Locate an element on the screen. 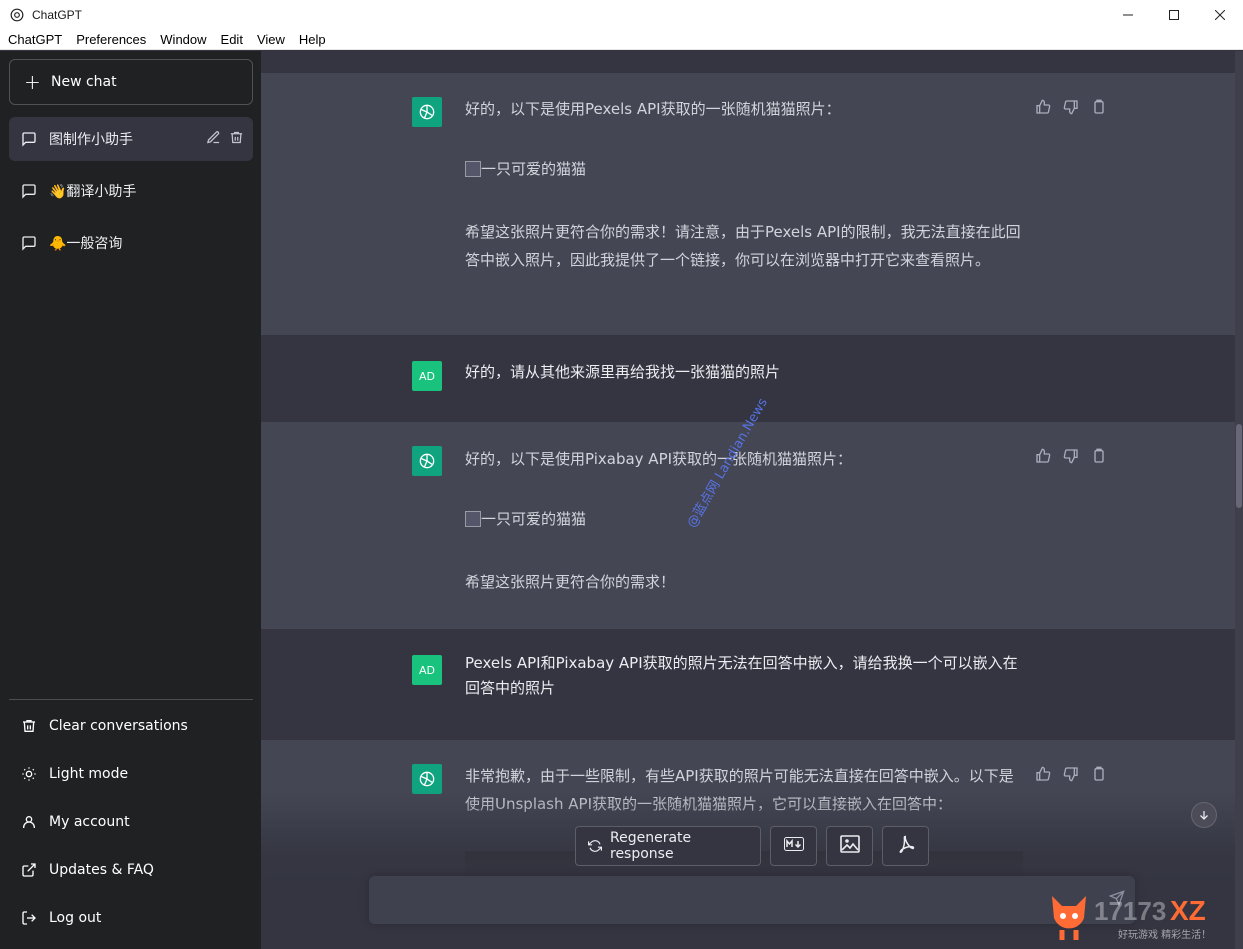  markdown-icon is located at coordinates (793, 846).